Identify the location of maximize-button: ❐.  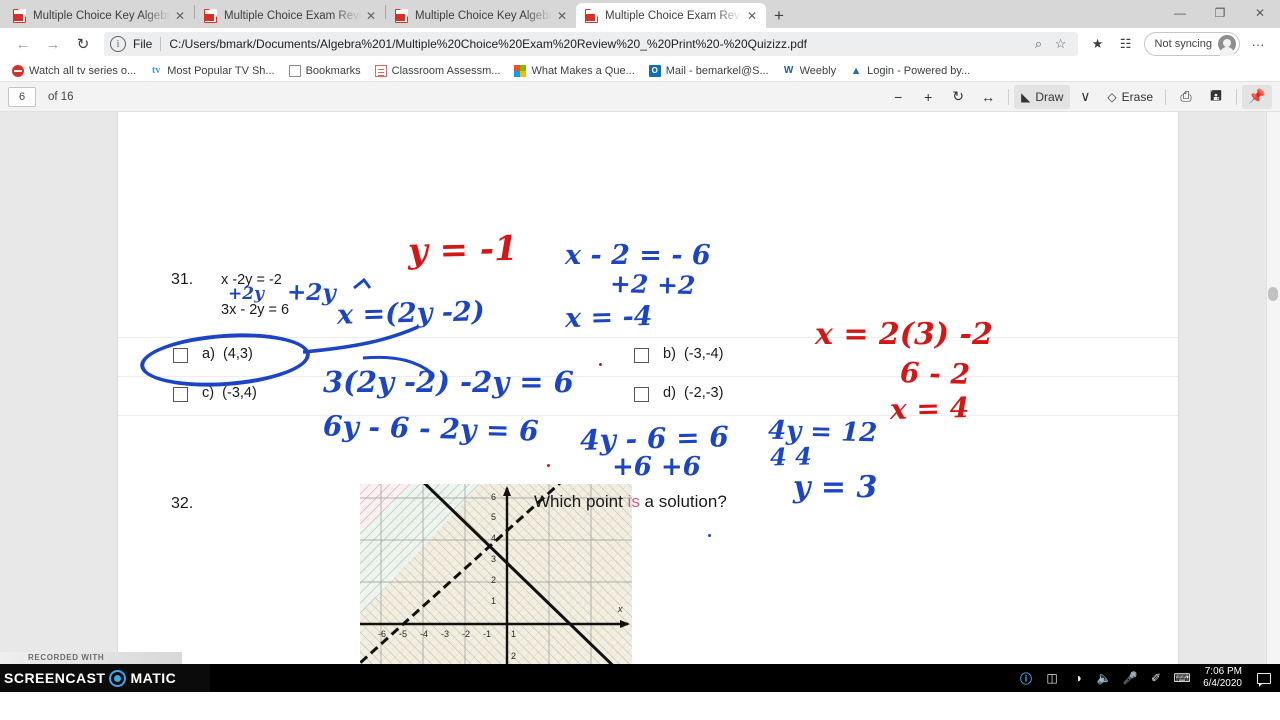
(1220, 13).